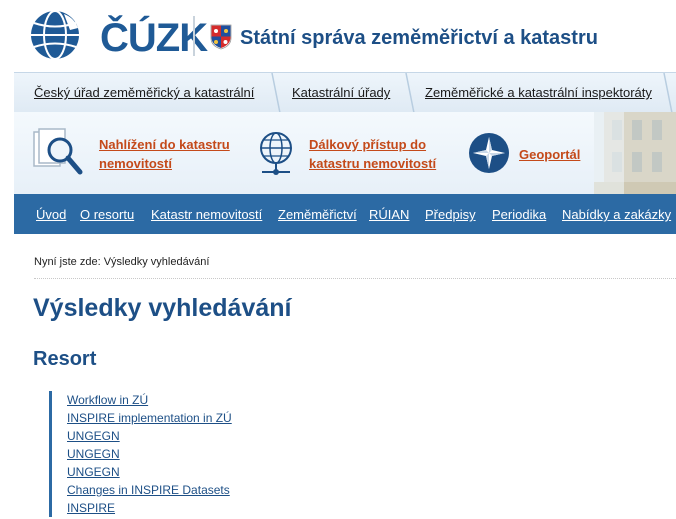 The image size is (676, 519). What do you see at coordinates (144, 93) in the screenshot?
I see `tab-cuzk: Český úřad zeměměřický a katastrální` at bounding box center [144, 93].